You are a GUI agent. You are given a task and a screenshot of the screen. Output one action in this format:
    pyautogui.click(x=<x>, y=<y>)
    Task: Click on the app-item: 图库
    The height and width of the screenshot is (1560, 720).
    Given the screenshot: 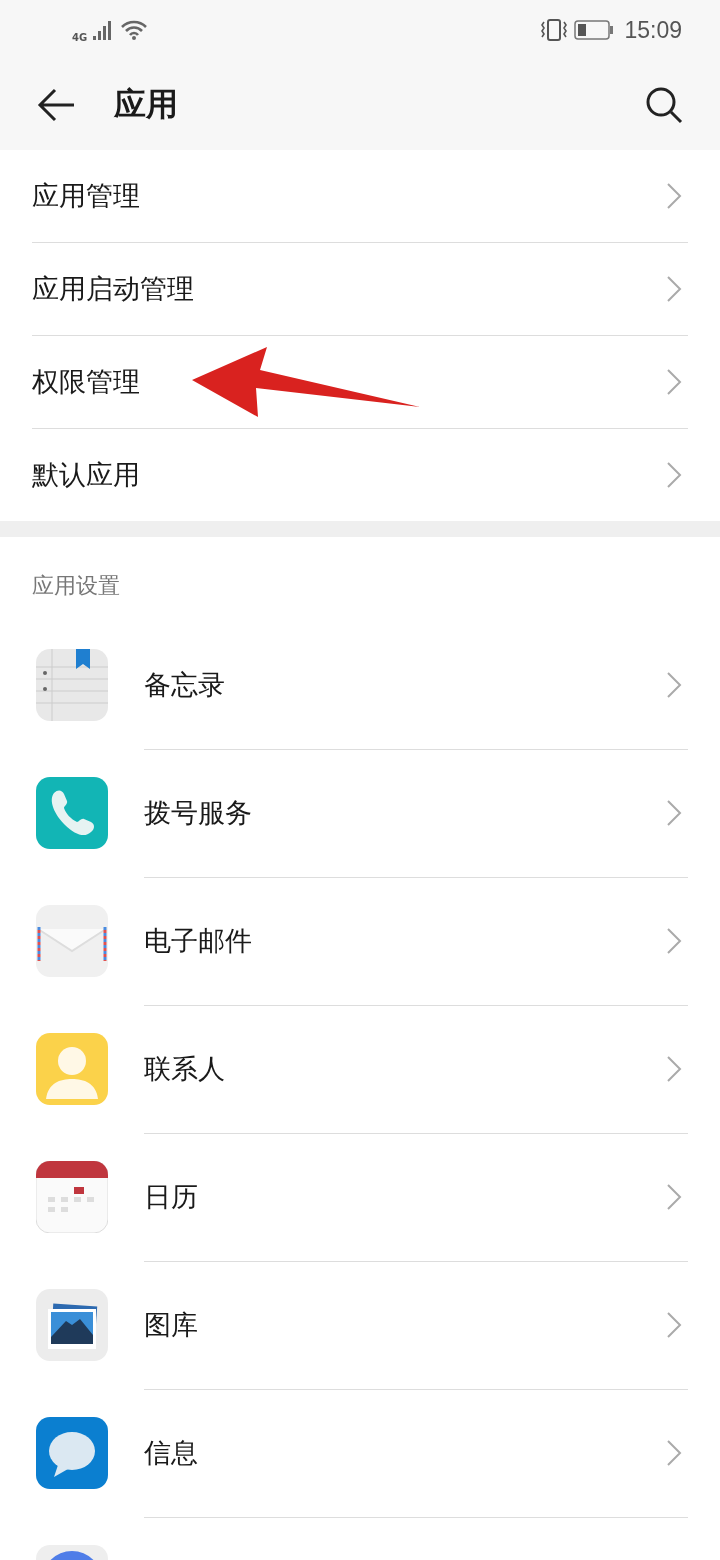 What is the action you would take?
    pyautogui.click(x=360, y=1325)
    